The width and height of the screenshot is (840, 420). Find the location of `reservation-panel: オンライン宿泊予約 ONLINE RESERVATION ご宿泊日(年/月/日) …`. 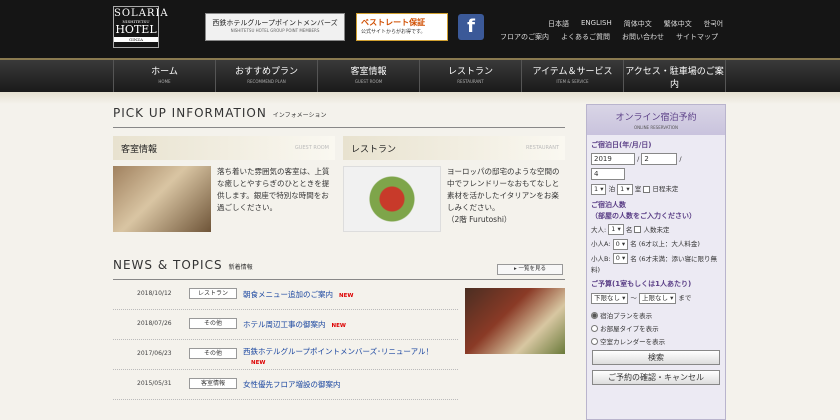

reservation-panel: オンライン宿泊予約 ONLINE RESERVATION ご宿泊日(年/月/日) … is located at coordinates (656, 262).